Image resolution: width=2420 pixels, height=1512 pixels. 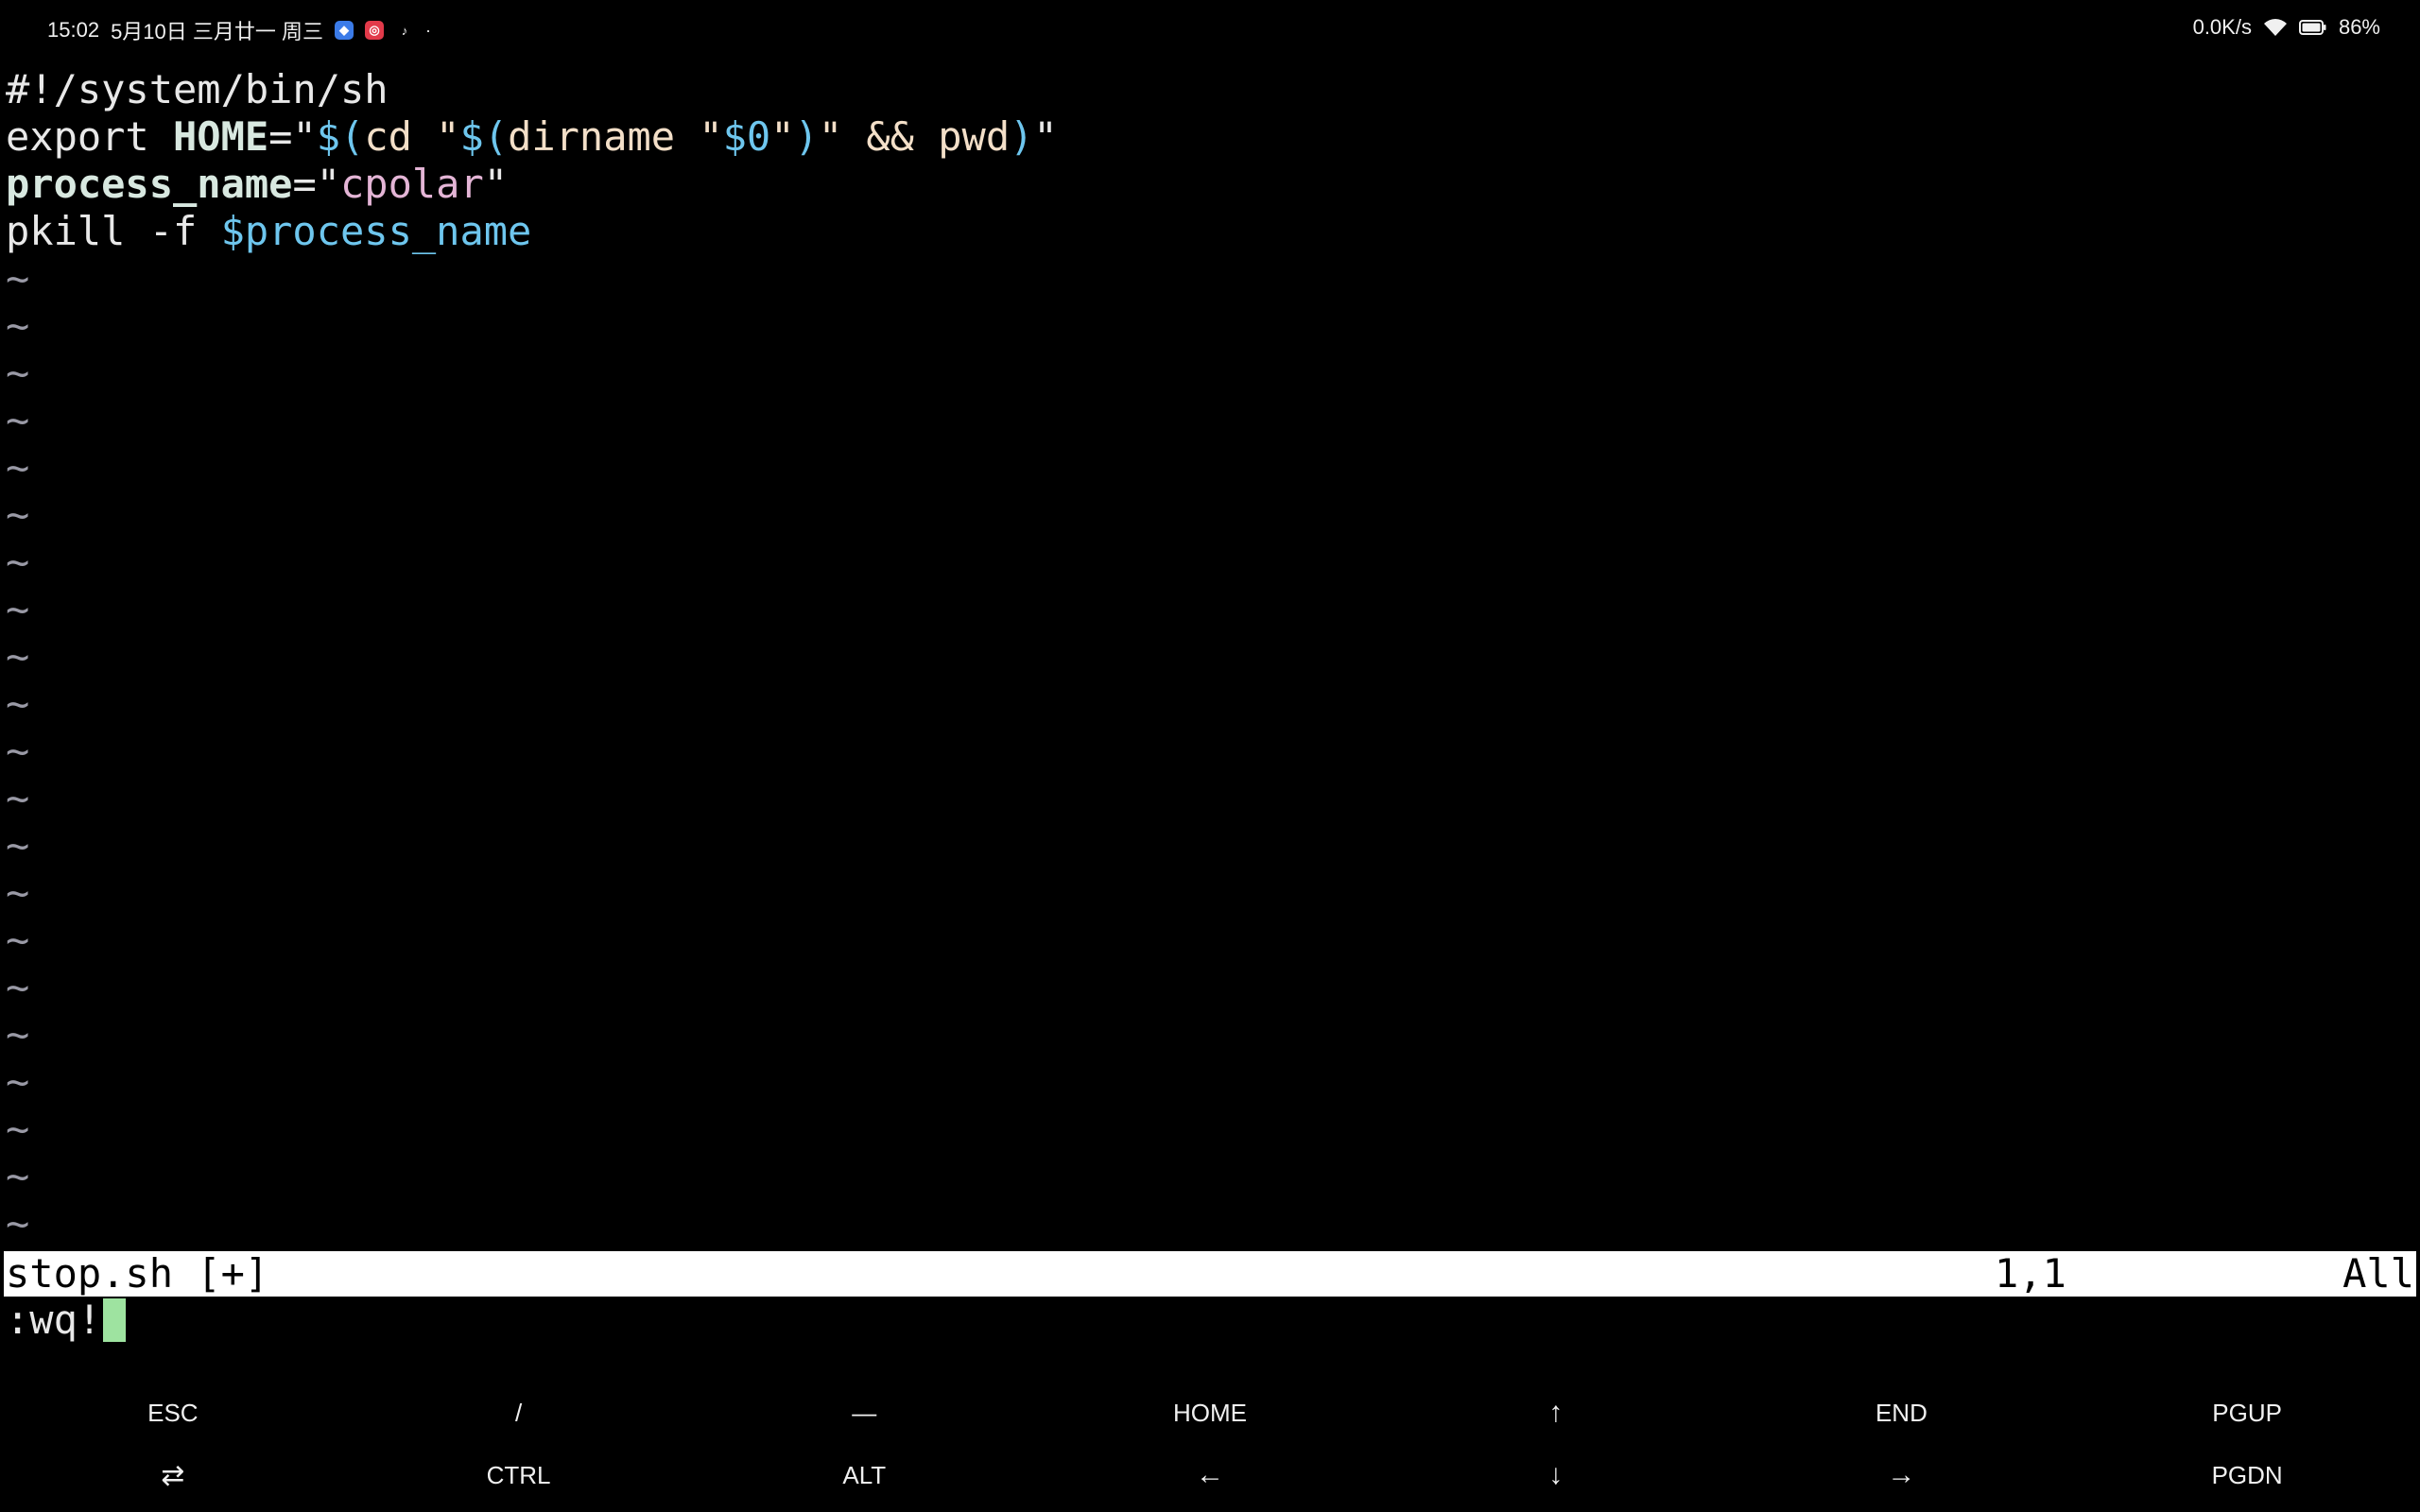 What do you see at coordinates (54, 1320) in the screenshot?
I see `command-text: :wq!` at bounding box center [54, 1320].